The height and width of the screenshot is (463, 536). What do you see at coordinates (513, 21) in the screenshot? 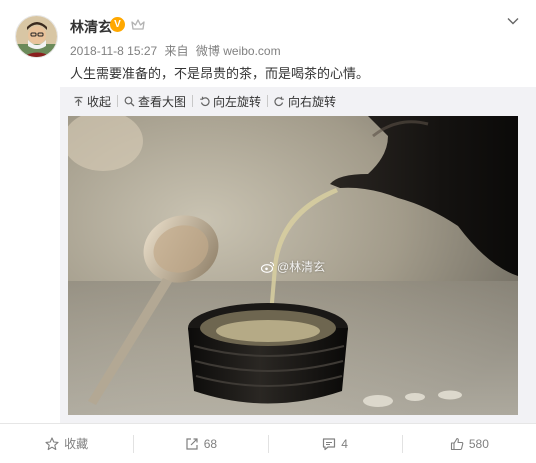
I see `post-menu-chevron-icon` at bounding box center [513, 21].